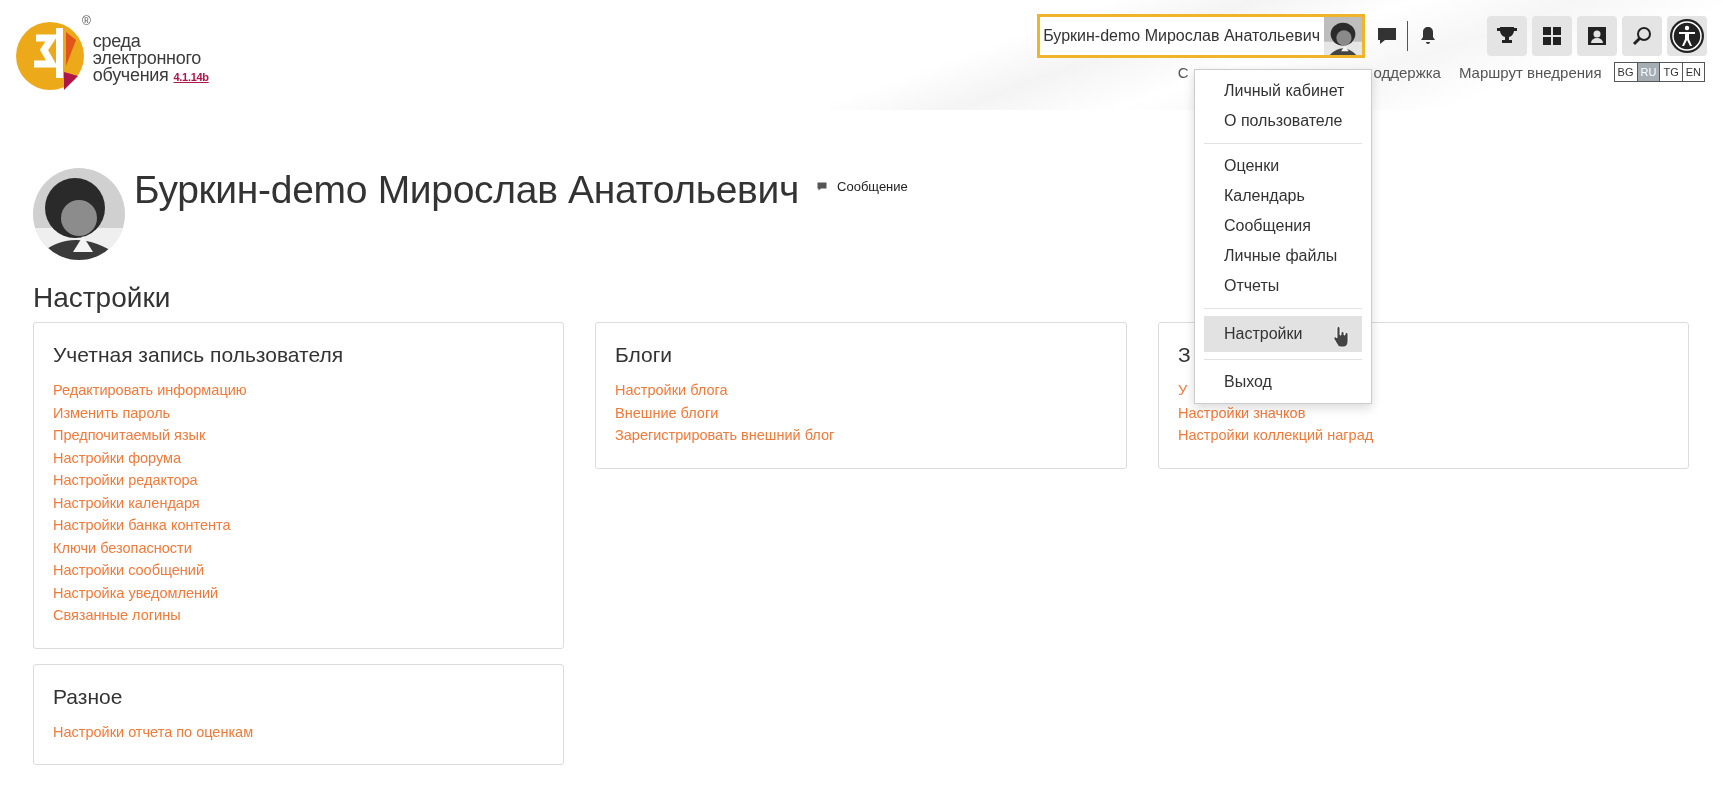 The height and width of the screenshot is (799, 1723). Describe the element at coordinates (467, 190) in the screenshot. I see `profile-name: Буркин-demo Мирослав Анатольевич` at that location.